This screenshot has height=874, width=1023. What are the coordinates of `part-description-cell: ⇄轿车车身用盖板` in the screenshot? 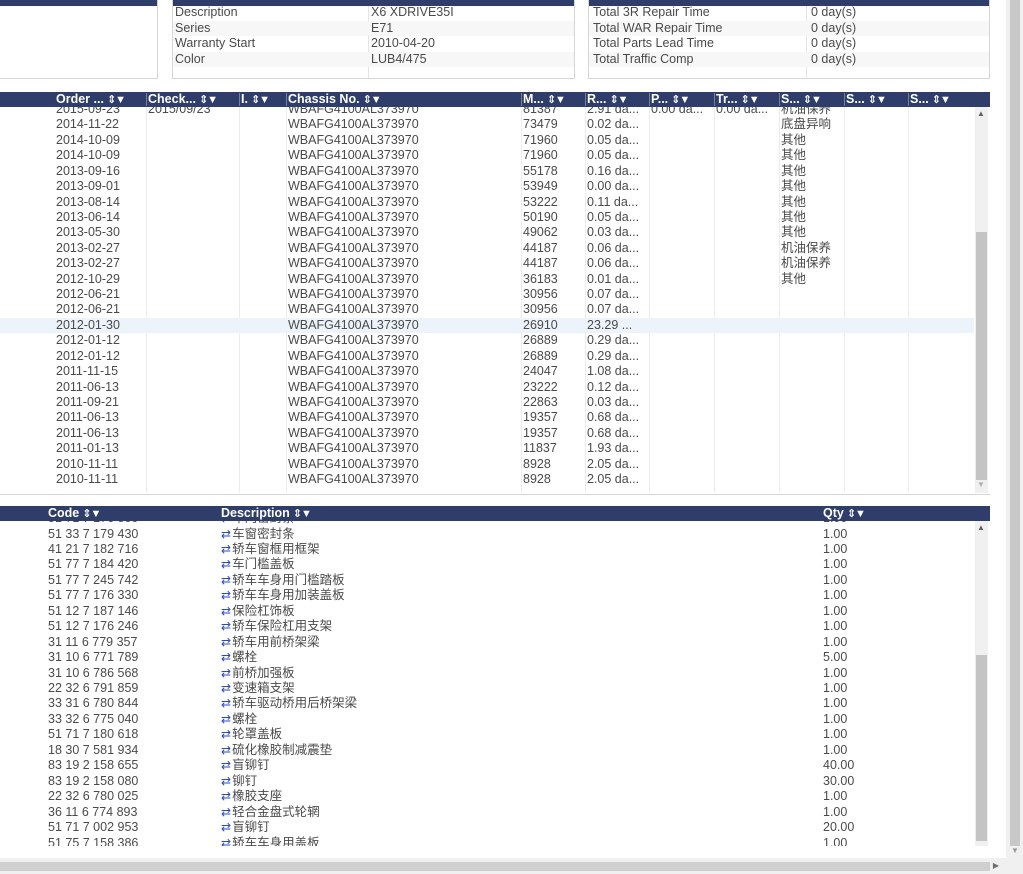 It's located at (270, 841).